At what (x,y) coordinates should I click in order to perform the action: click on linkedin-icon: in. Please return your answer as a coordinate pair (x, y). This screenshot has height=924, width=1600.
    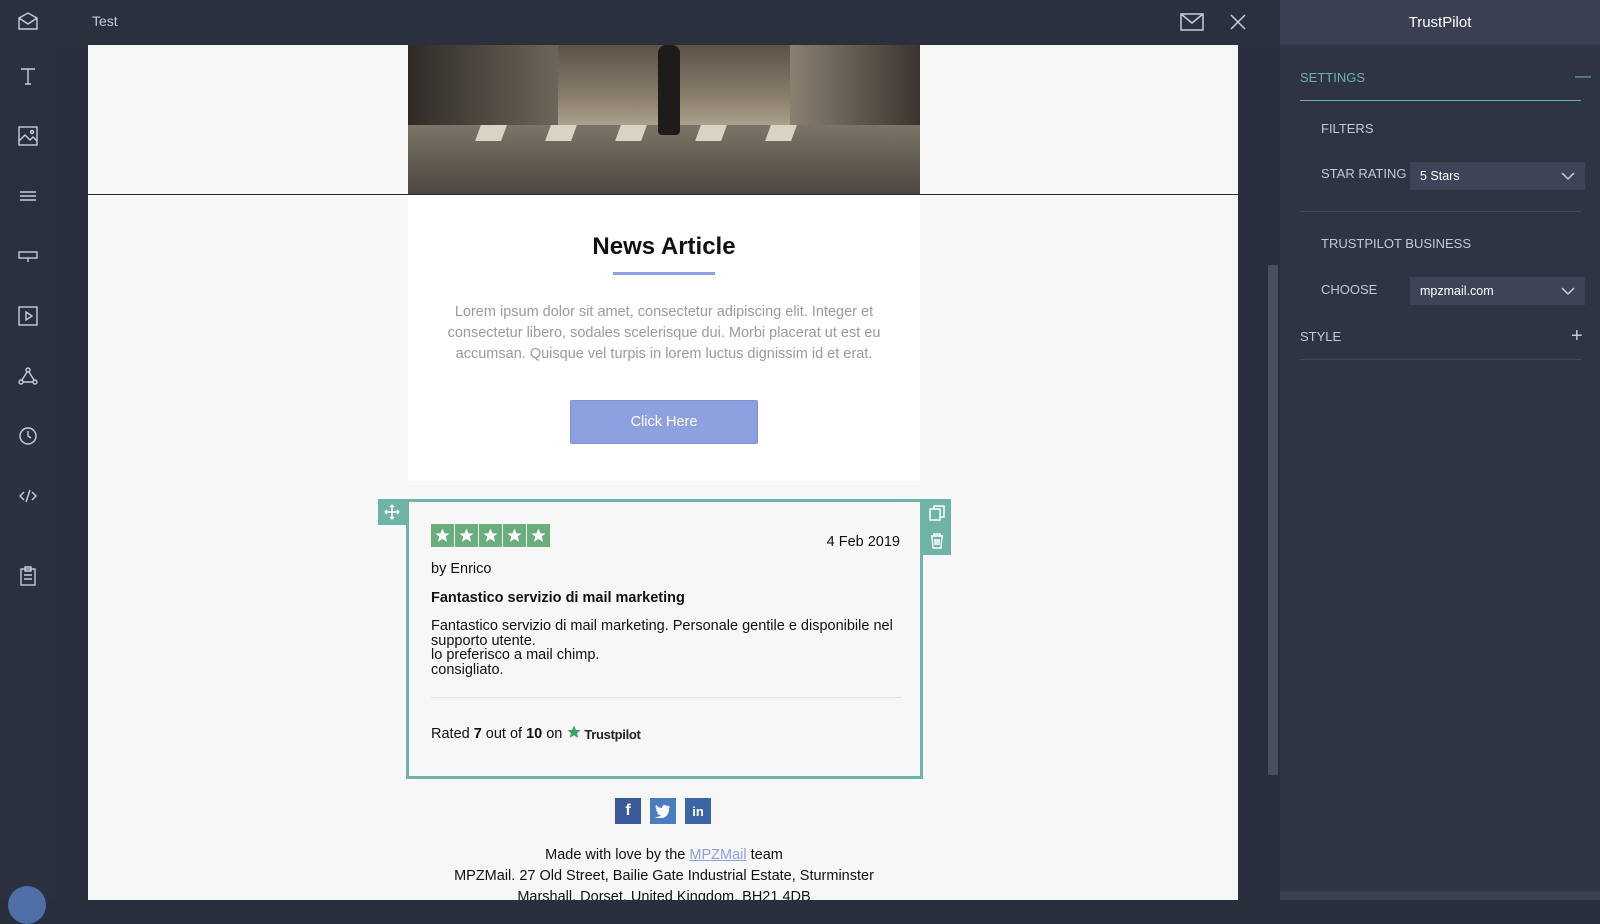
    Looking at the image, I should click on (698, 811).